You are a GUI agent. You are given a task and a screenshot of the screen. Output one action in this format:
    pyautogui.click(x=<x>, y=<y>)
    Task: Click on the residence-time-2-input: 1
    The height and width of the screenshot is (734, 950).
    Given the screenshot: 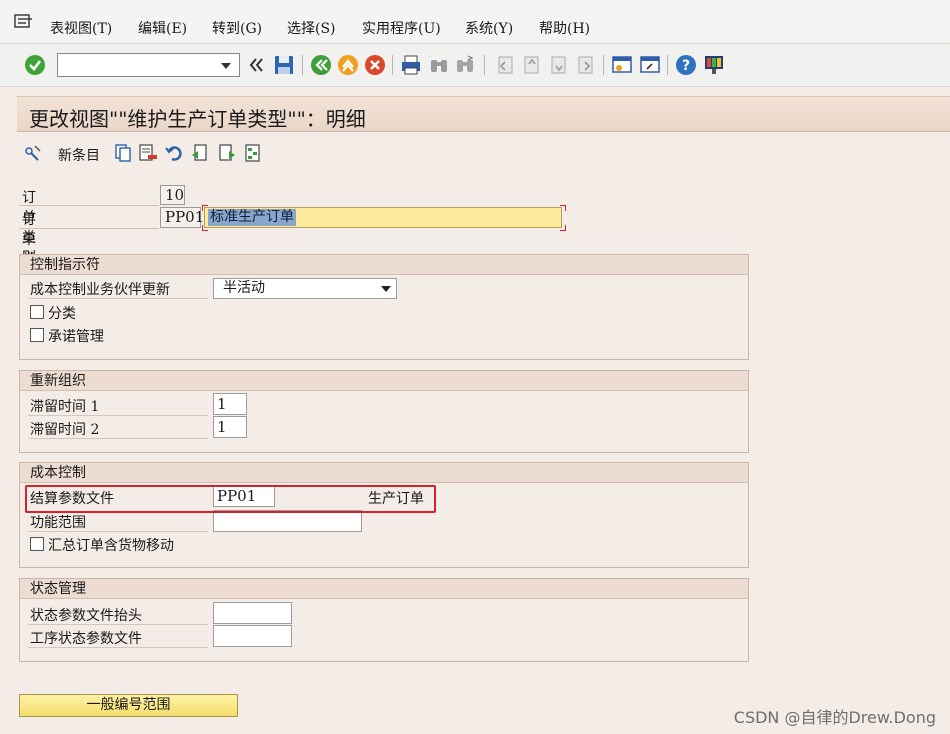 What is the action you would take?
    pyautogui.click(x=230, y=427)
    